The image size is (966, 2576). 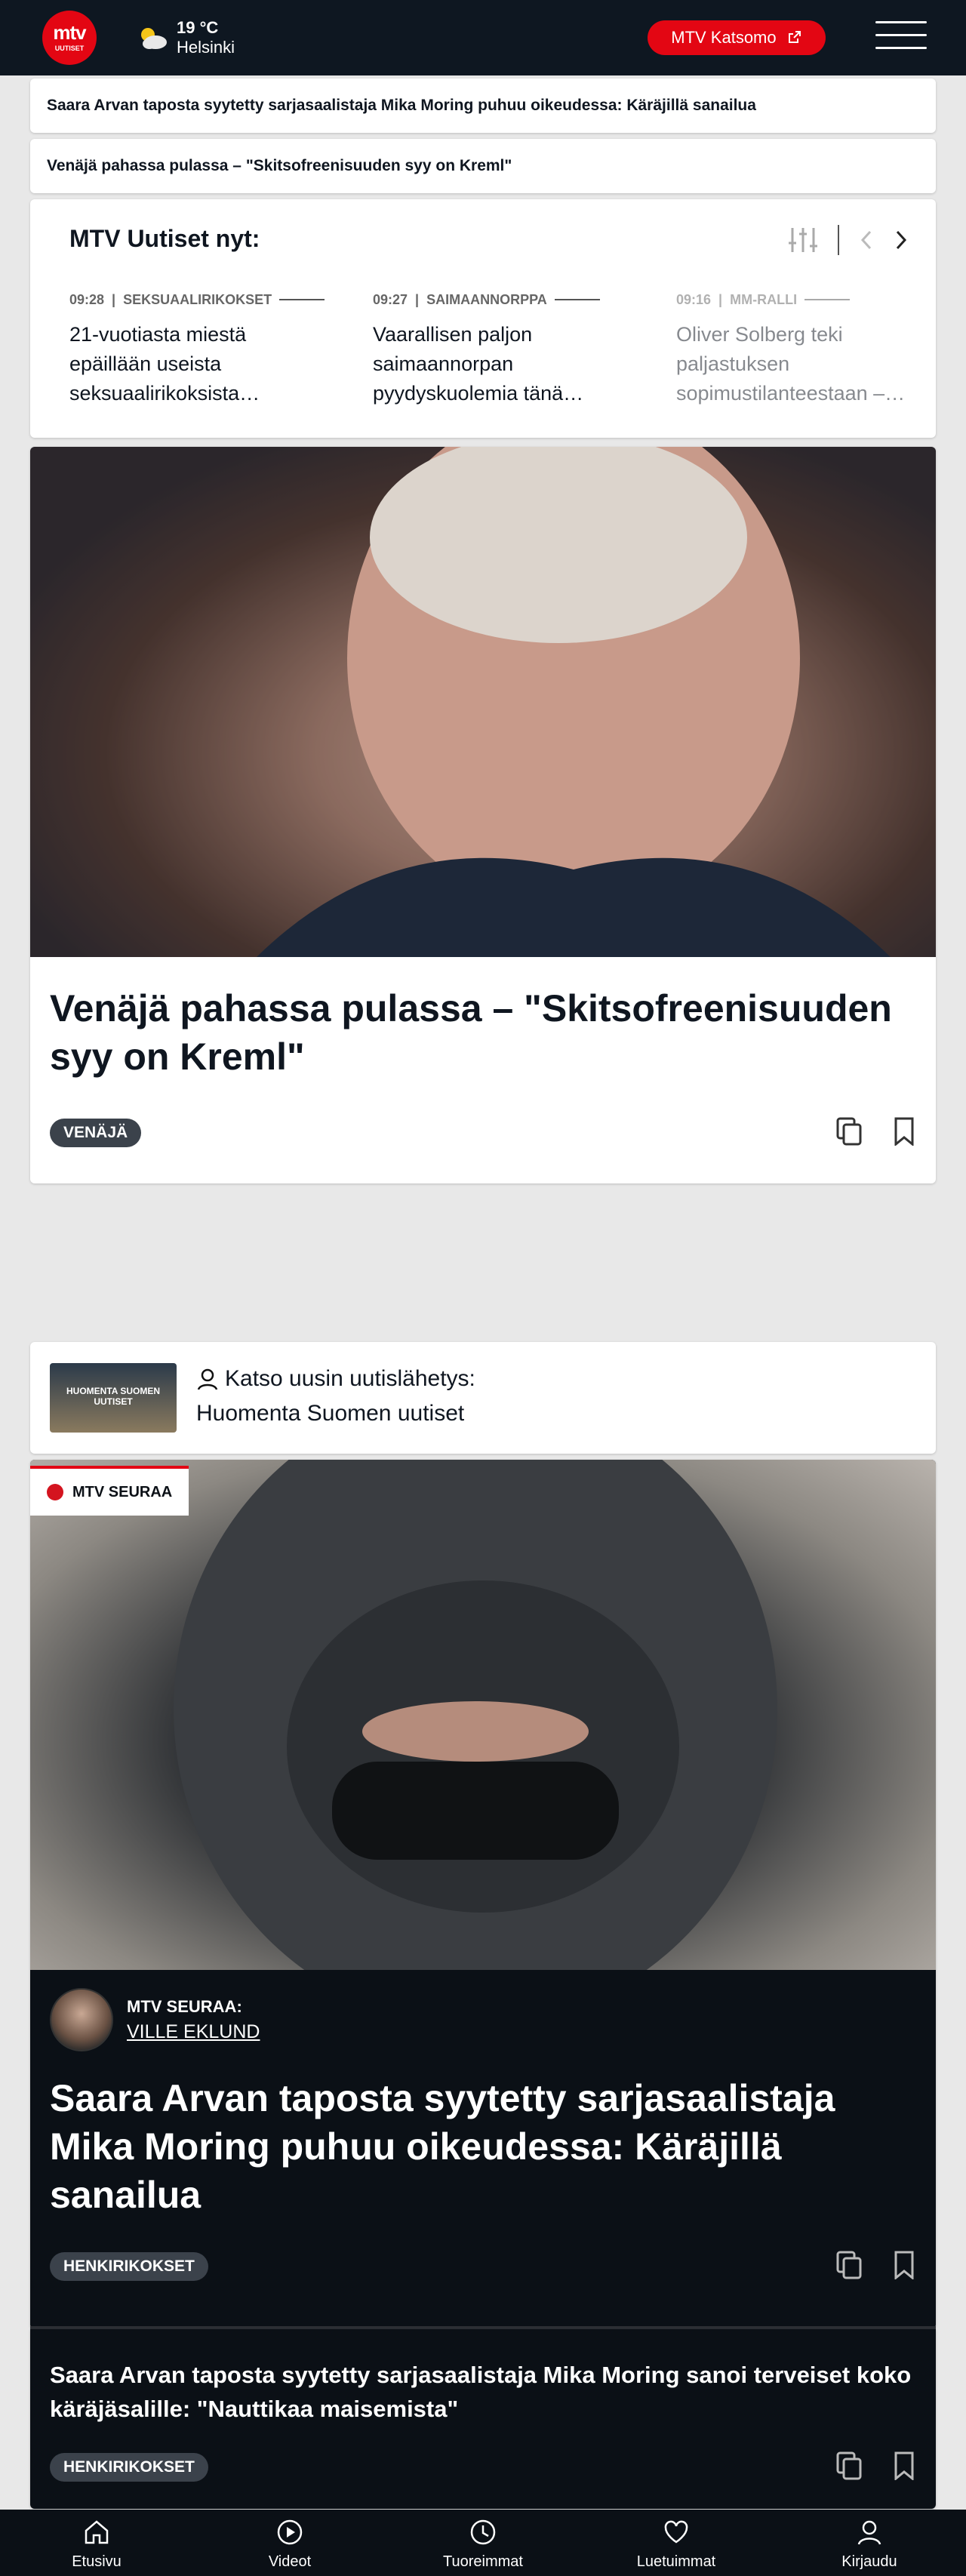 What do you see at coordinates (483, 37) in the screenshot?
I see `top-navigation-bar: mtv UUTISET 19 °C Helsinki MTV Katsomo` at bounding box center [483, 37].